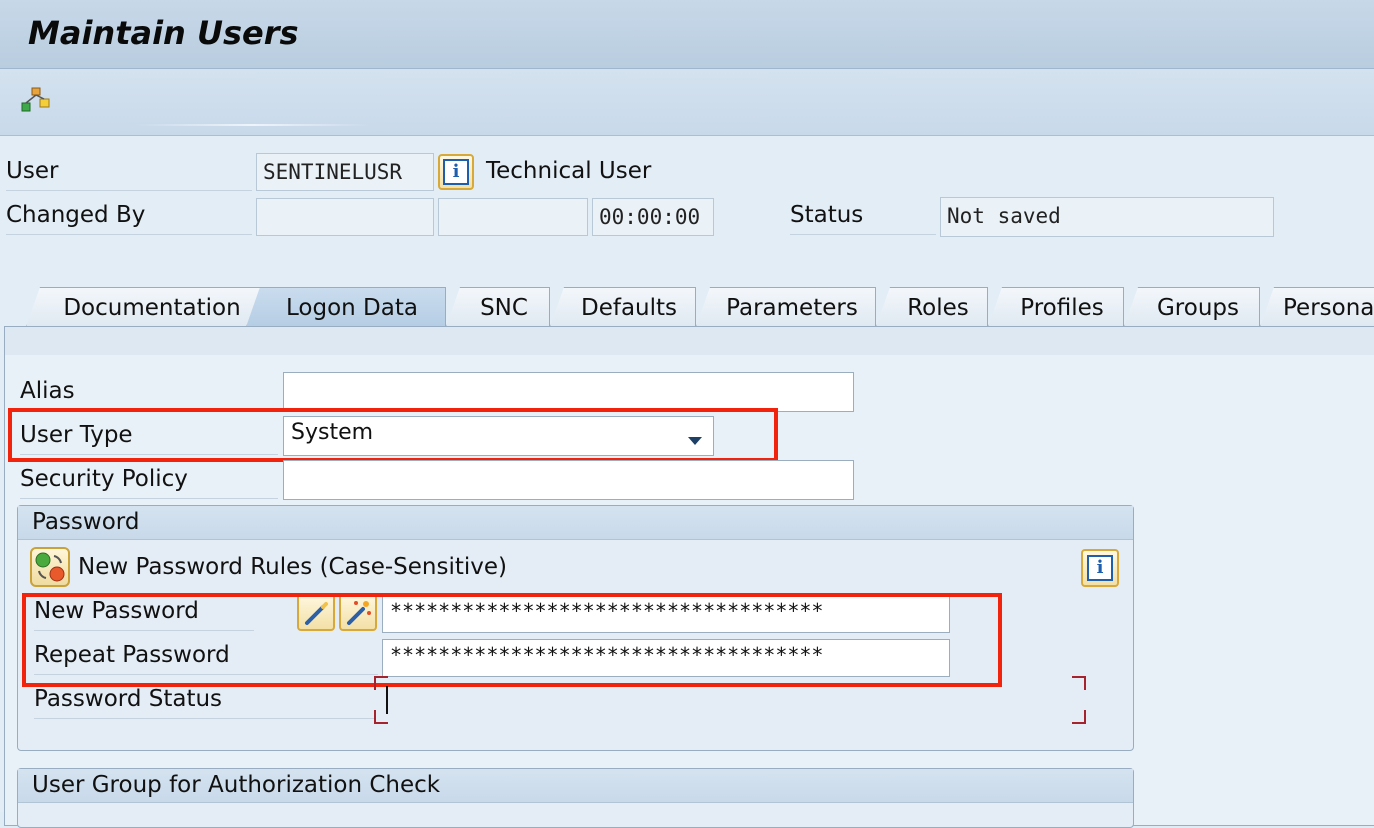  What do you see at coordinates (575, 523) in the screenshot?
I see `password-group-title: Password` at bounding box center [575, 523].